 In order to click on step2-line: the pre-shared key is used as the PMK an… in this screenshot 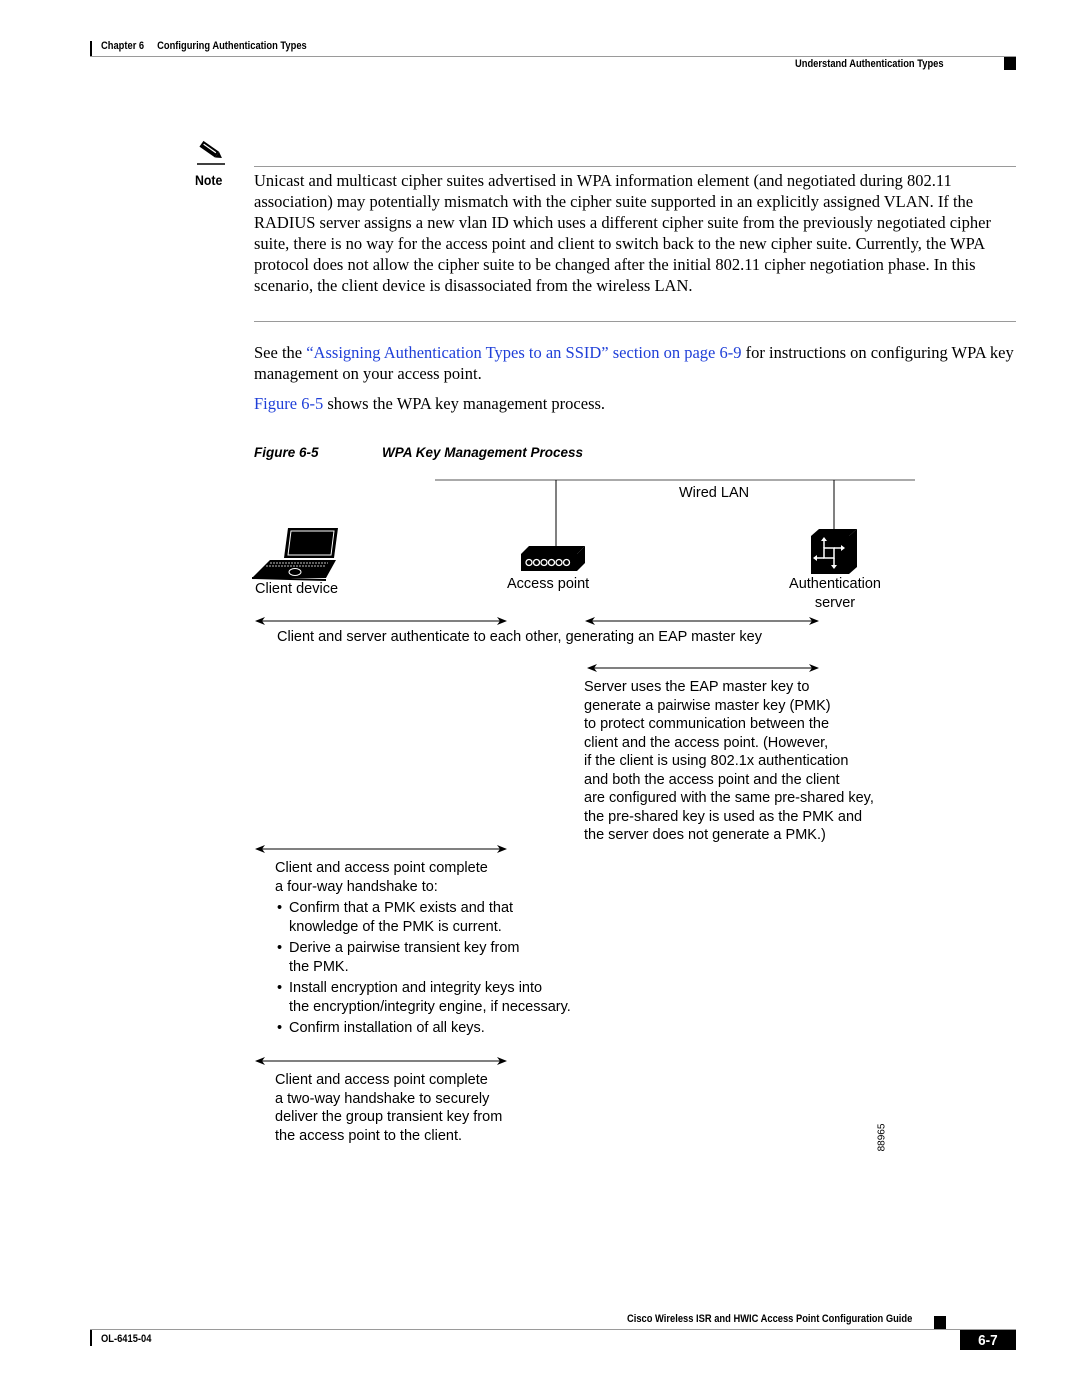, I will do `click(723, 816)`.